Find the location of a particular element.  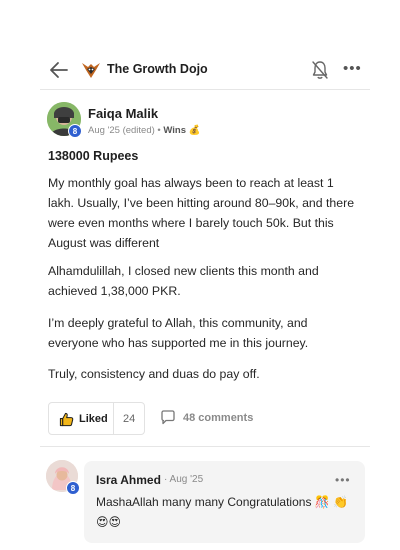

bell-off-icon is located at coordinates (320, 70).